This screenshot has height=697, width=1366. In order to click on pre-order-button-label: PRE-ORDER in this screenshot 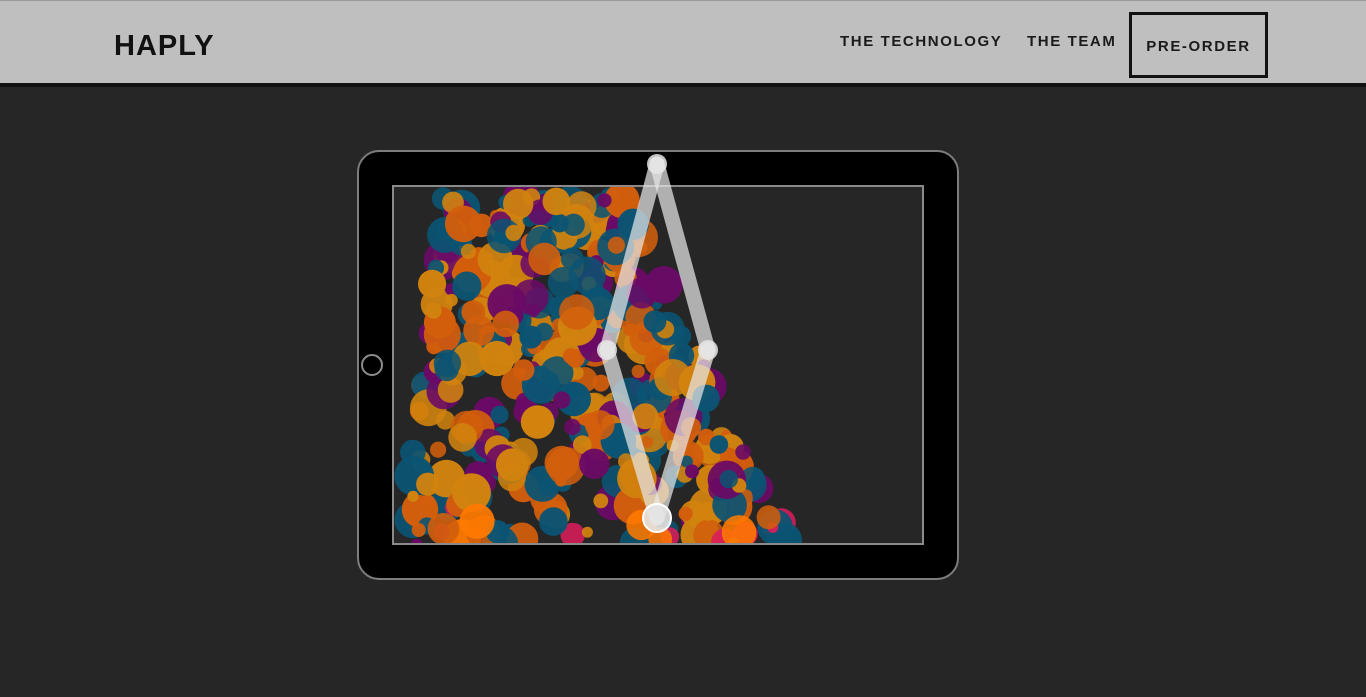, I will do `click(1198, 46)`.